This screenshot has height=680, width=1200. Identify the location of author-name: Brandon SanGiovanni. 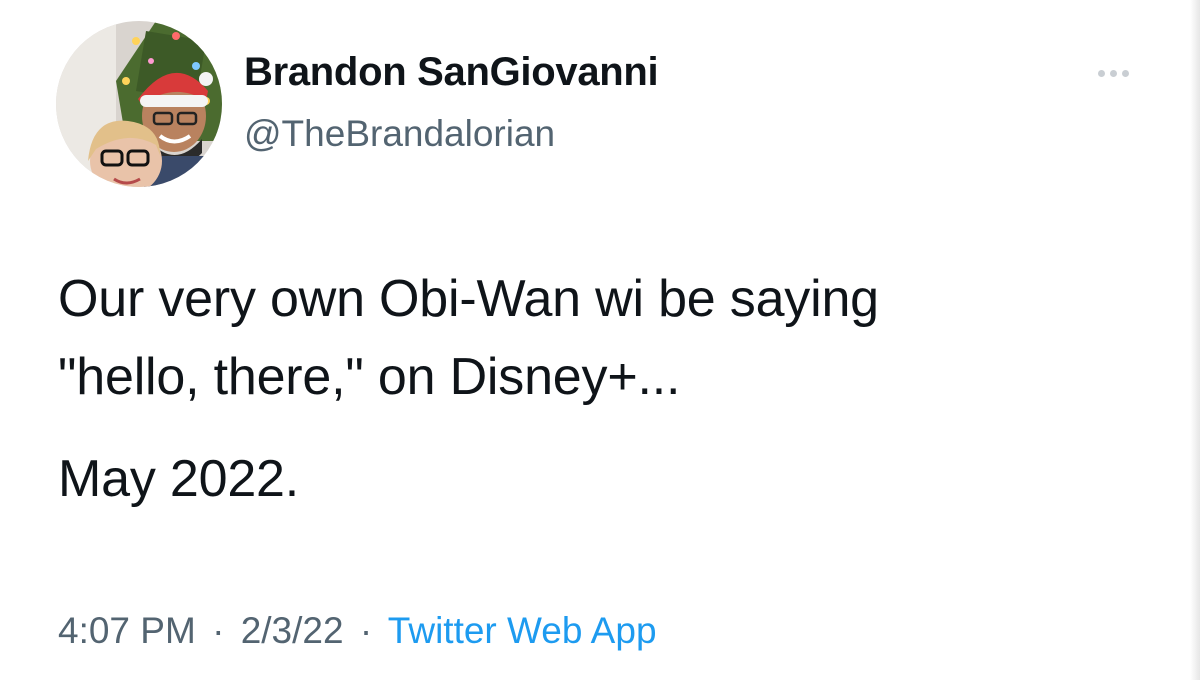
(451, 72).